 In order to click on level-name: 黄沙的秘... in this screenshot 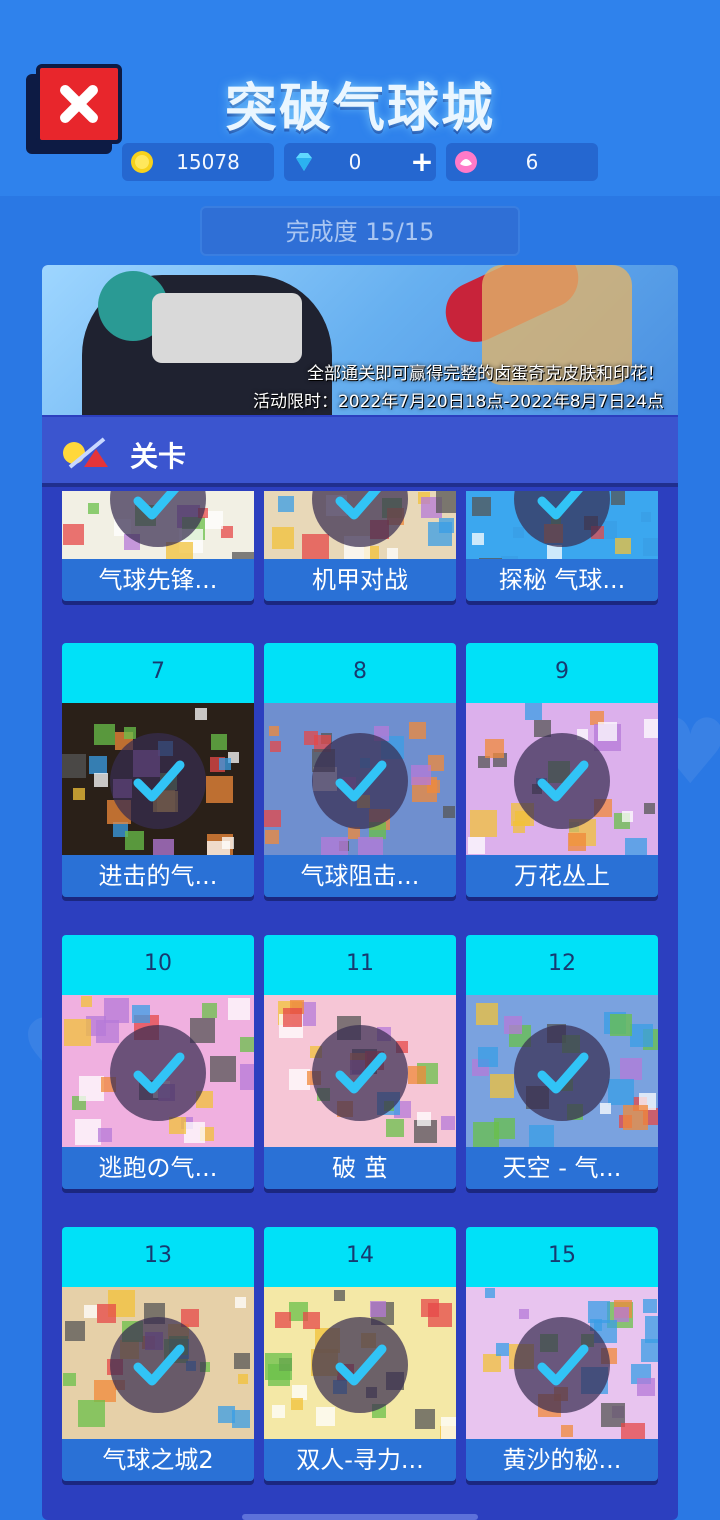, I will do `click(562, 1460)`.